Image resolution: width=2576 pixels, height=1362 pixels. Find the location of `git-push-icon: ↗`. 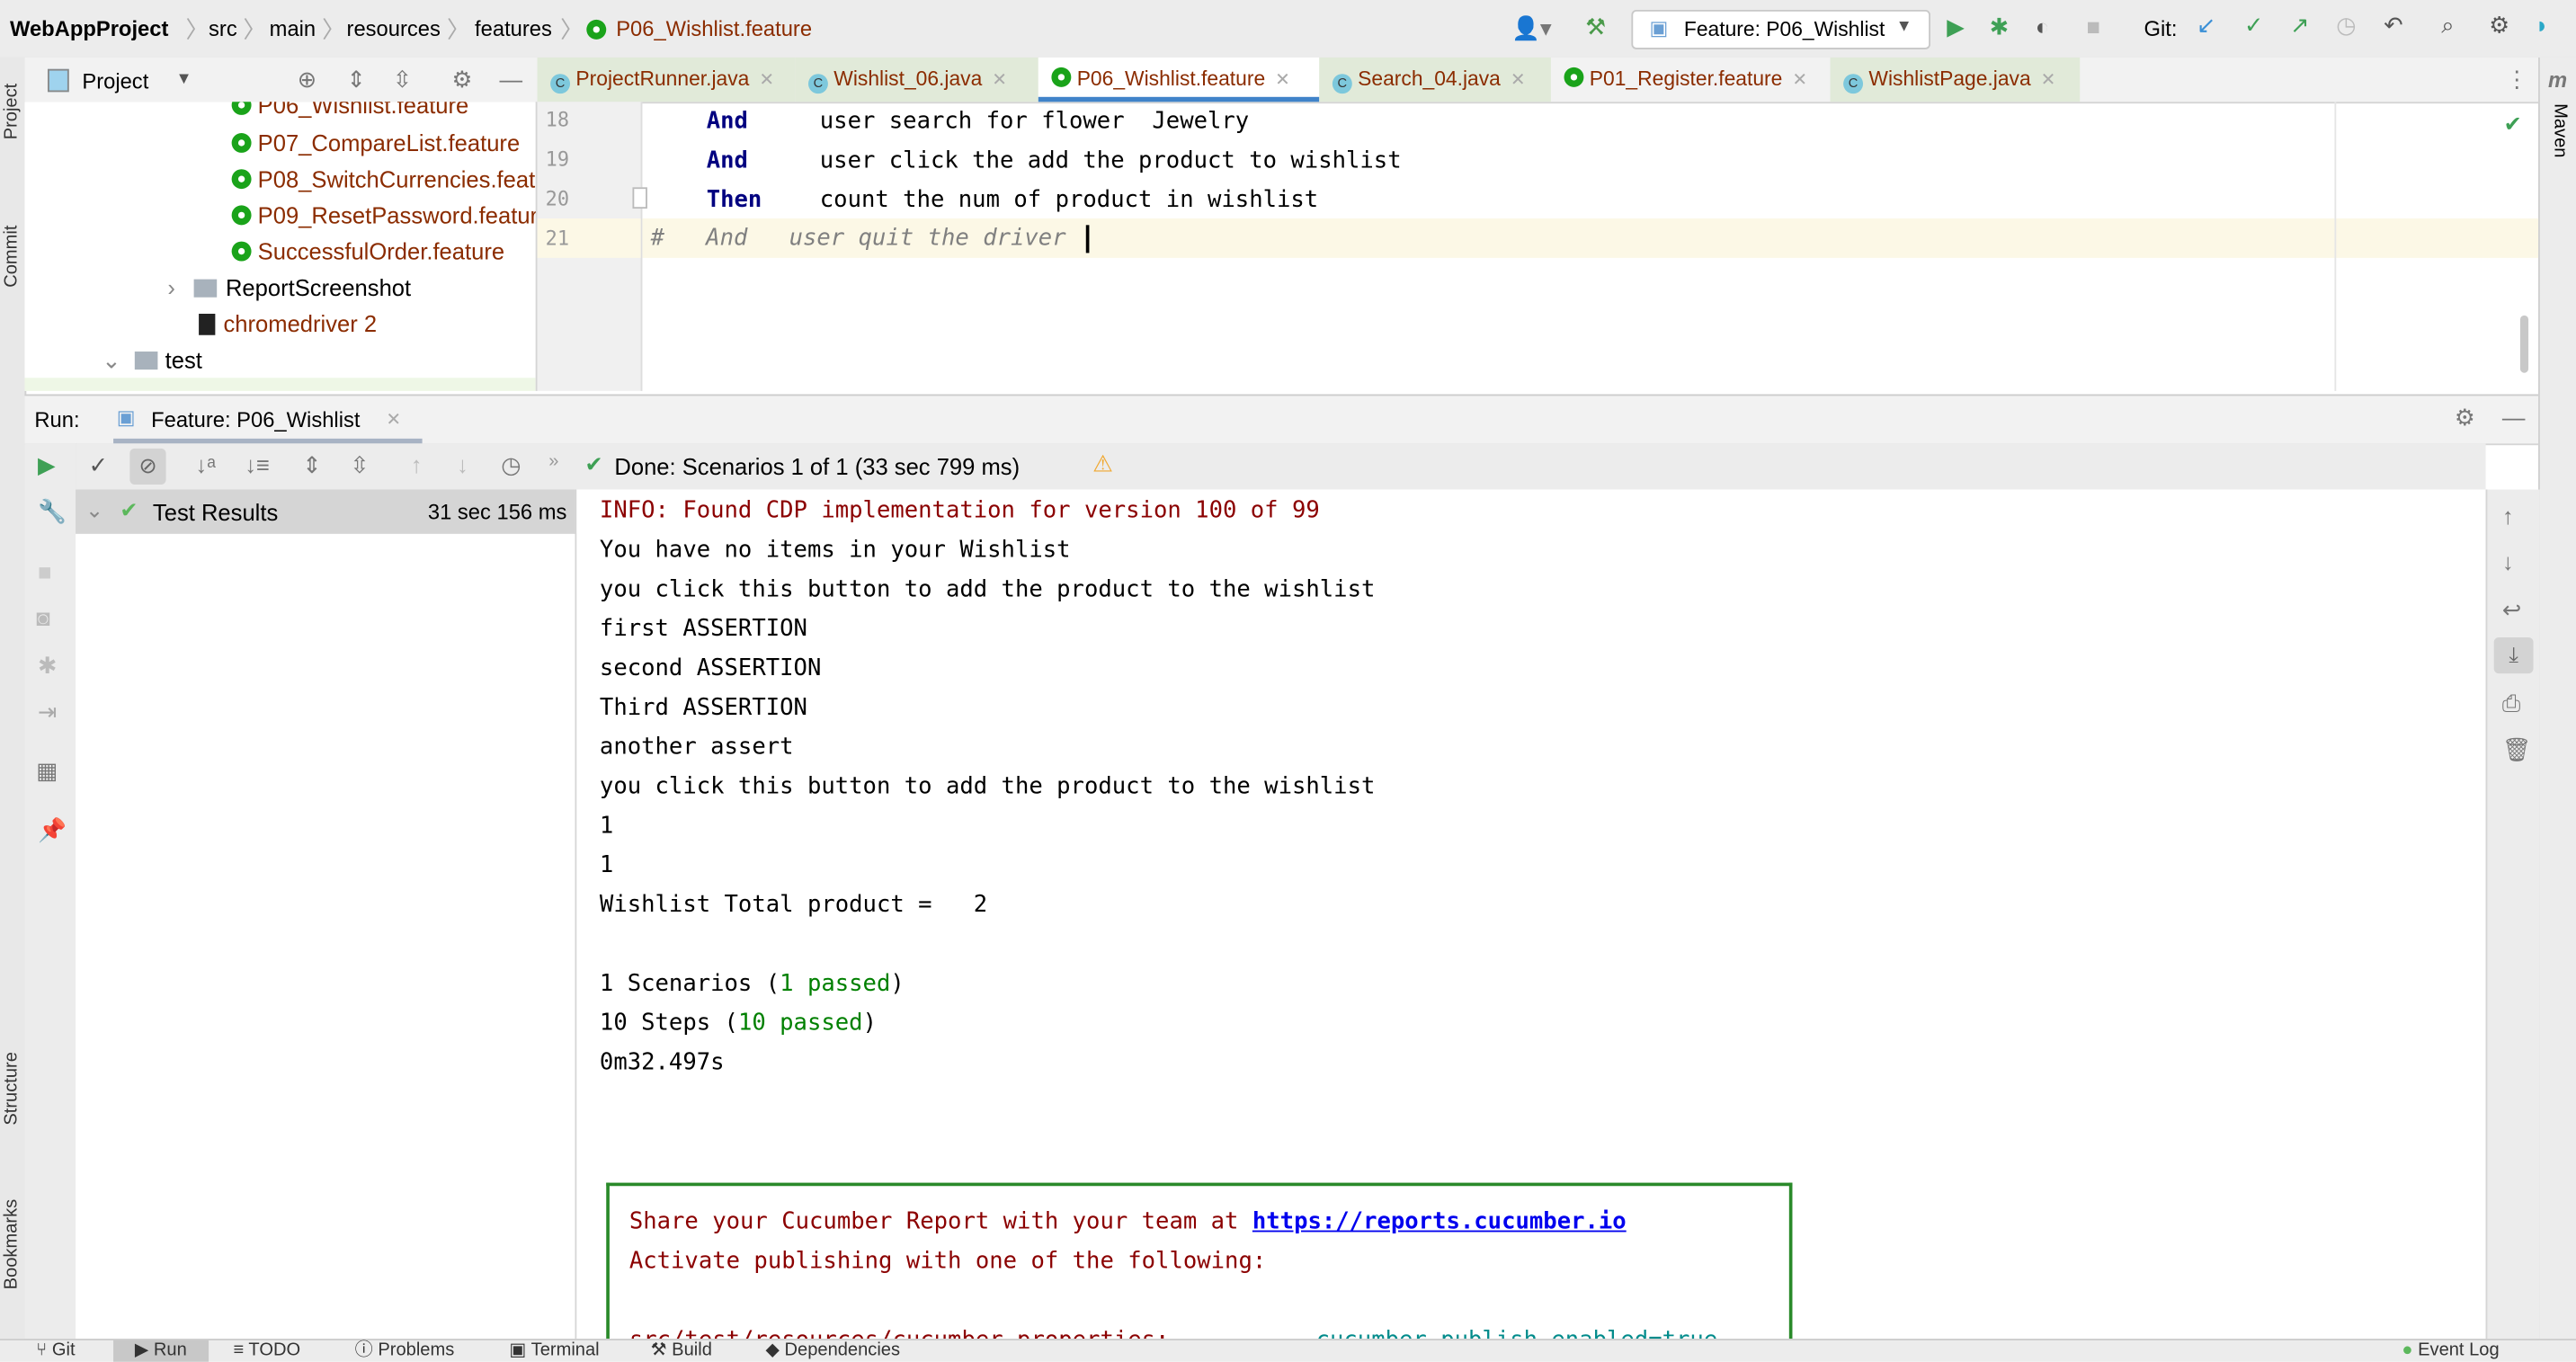

git-push-icon: ↗ is located at coordinates (2299, 26).